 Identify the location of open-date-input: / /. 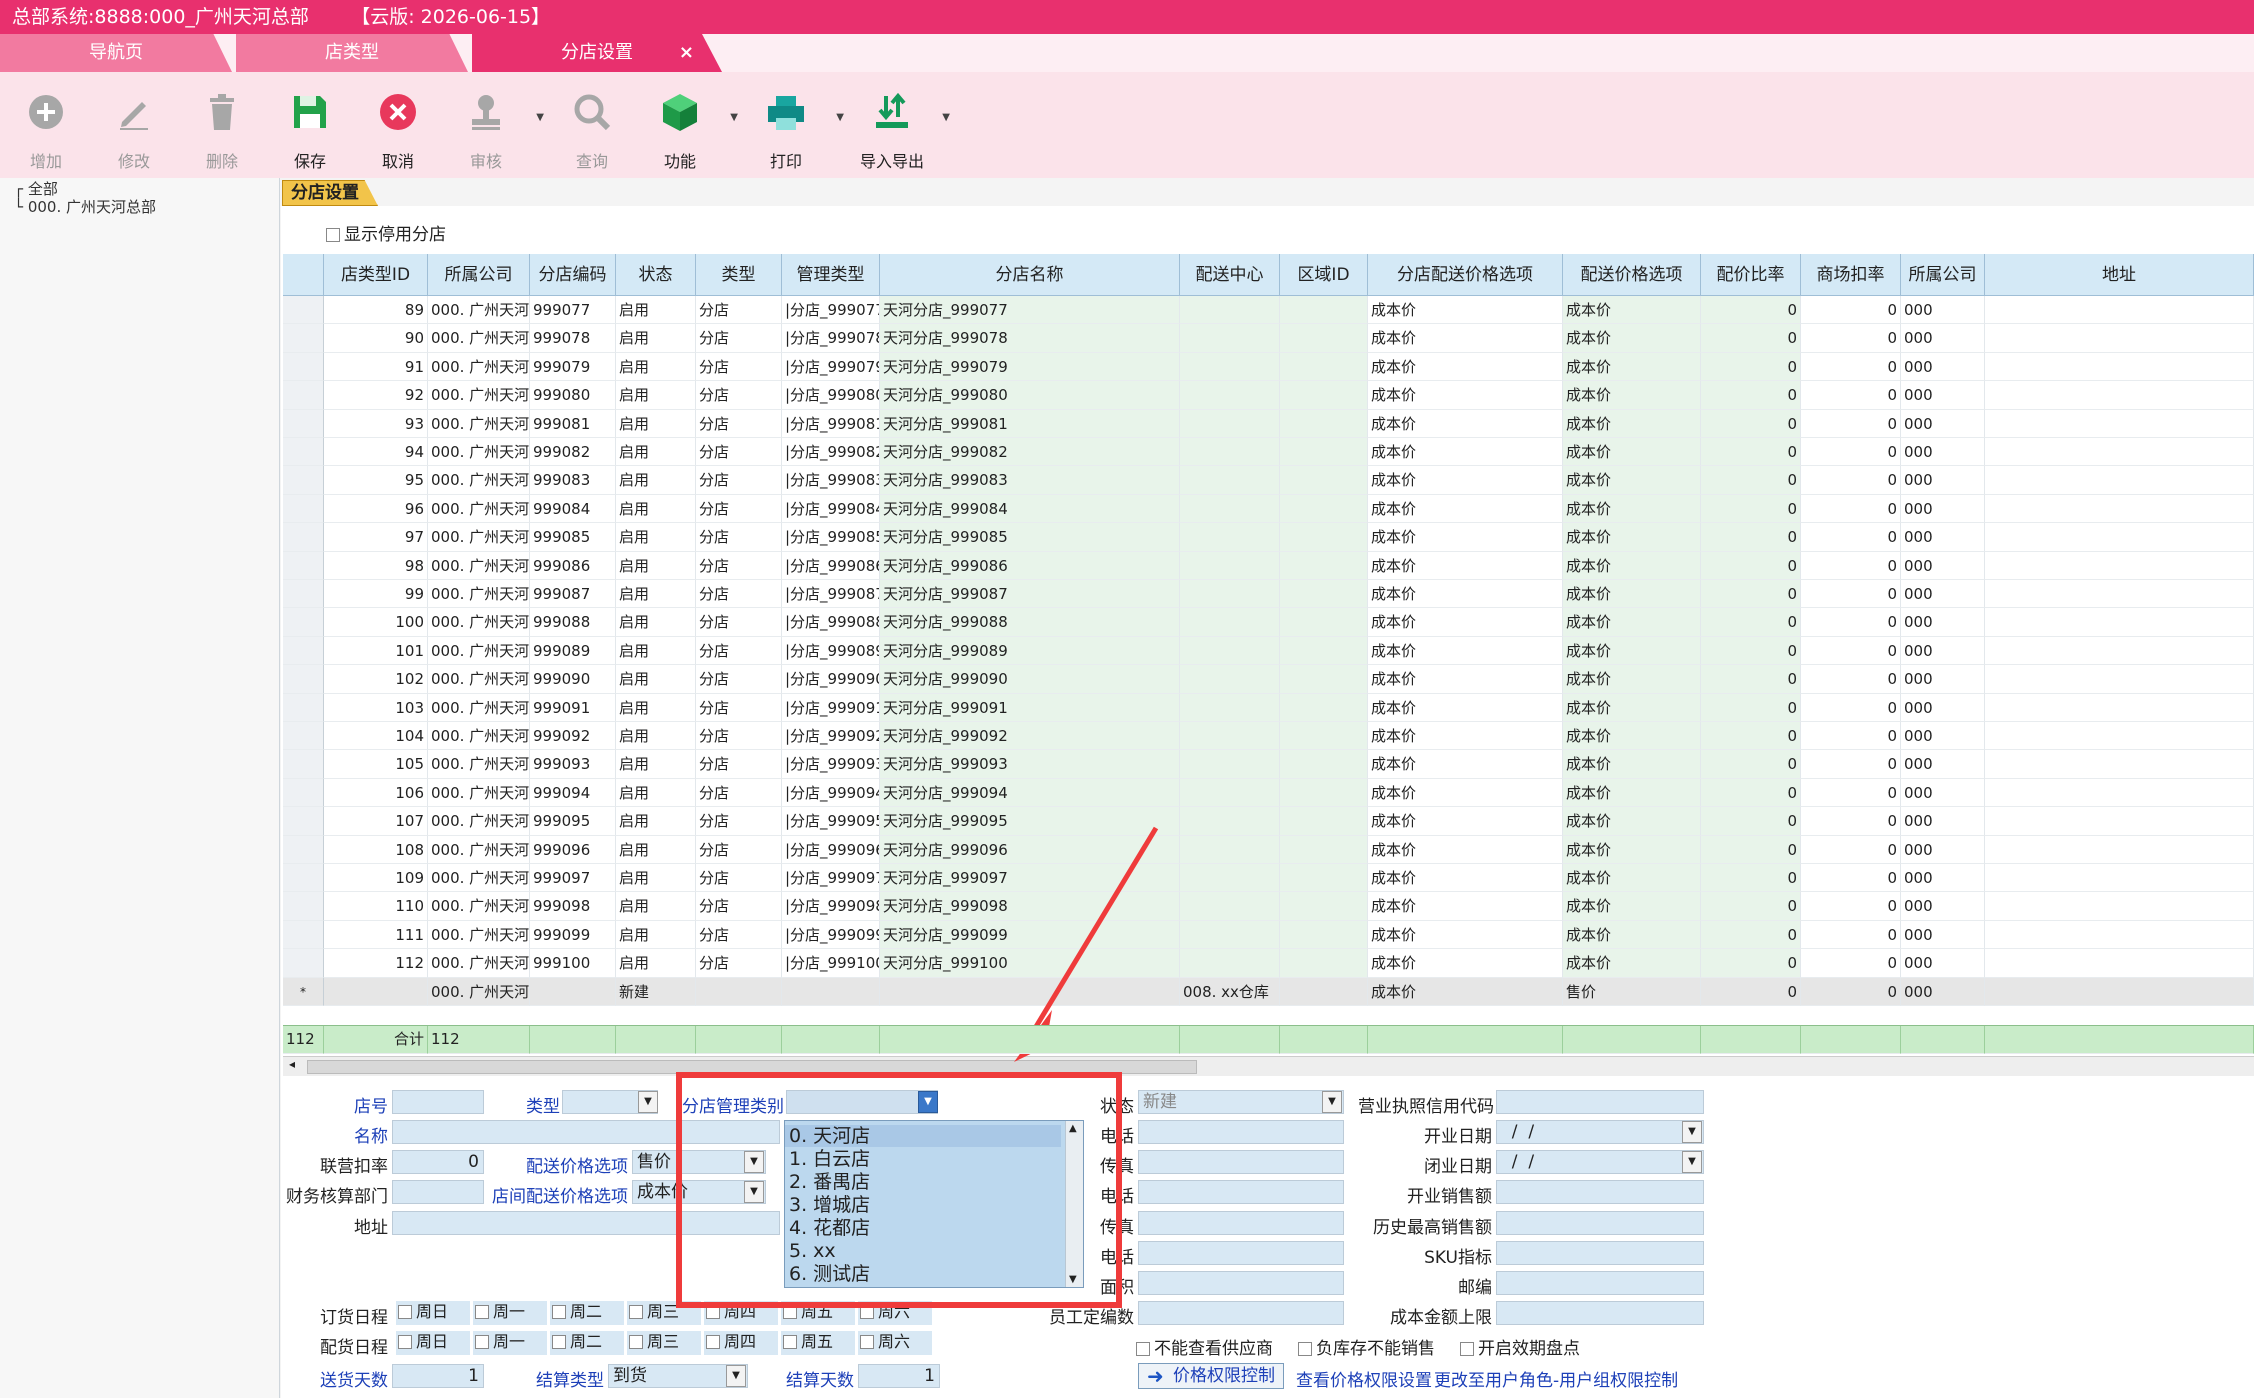
(1600, 1132).